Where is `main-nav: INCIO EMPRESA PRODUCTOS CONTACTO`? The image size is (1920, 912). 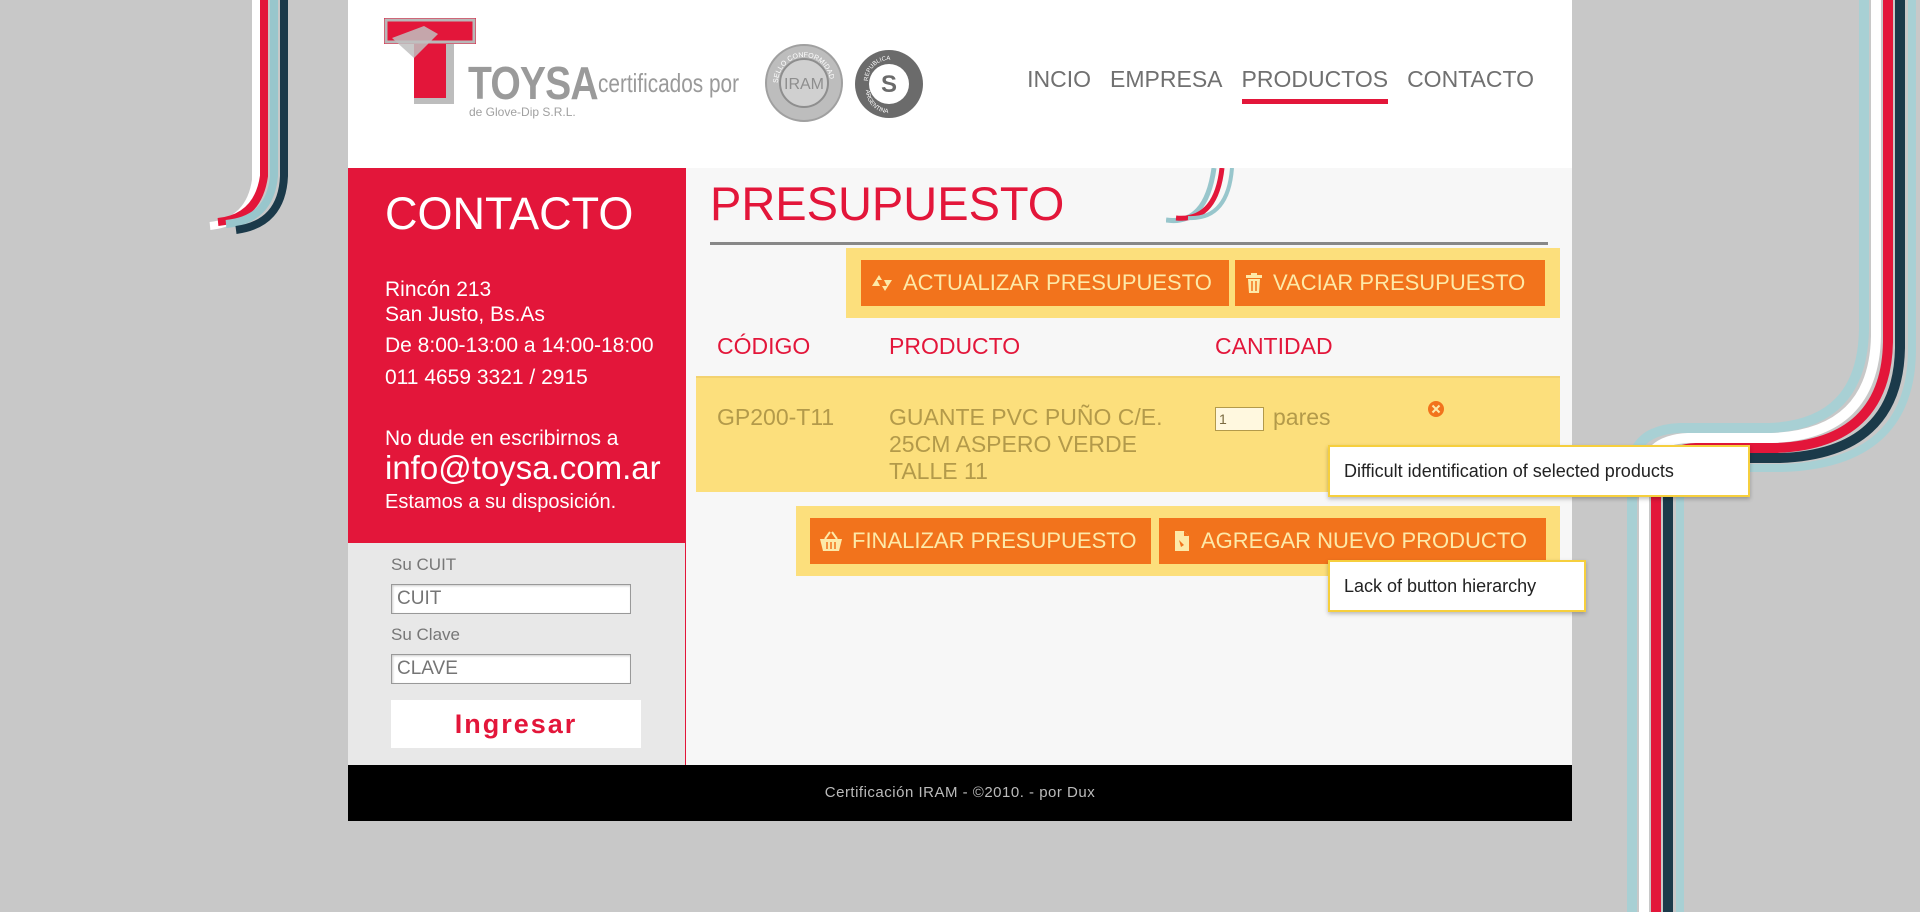
main-nav: INCIO EMPRESA PRODUCTOS CONTACTO is located at coordinates (1280, 85).